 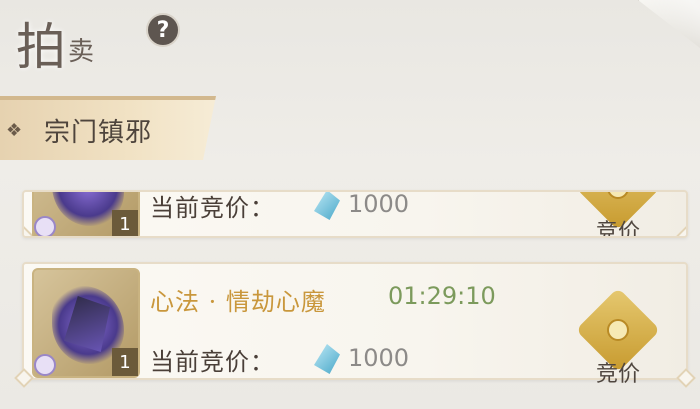 What do you see at coordinates (163, 30) in the screenshot?
I see `help-button: ?` at bounding box center [163, 30].